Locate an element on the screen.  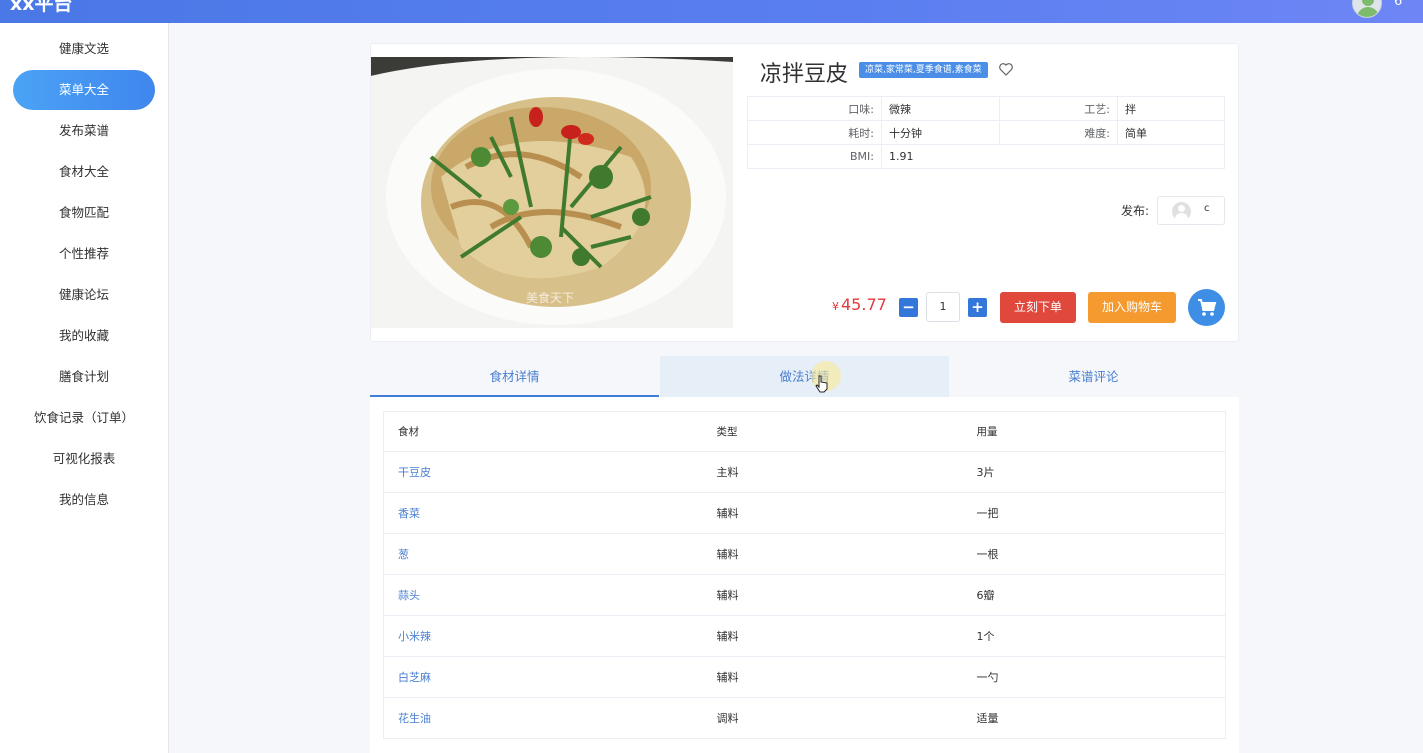
add-to-cart-button: 加入购物车 is located at coordinates (1132, 307).